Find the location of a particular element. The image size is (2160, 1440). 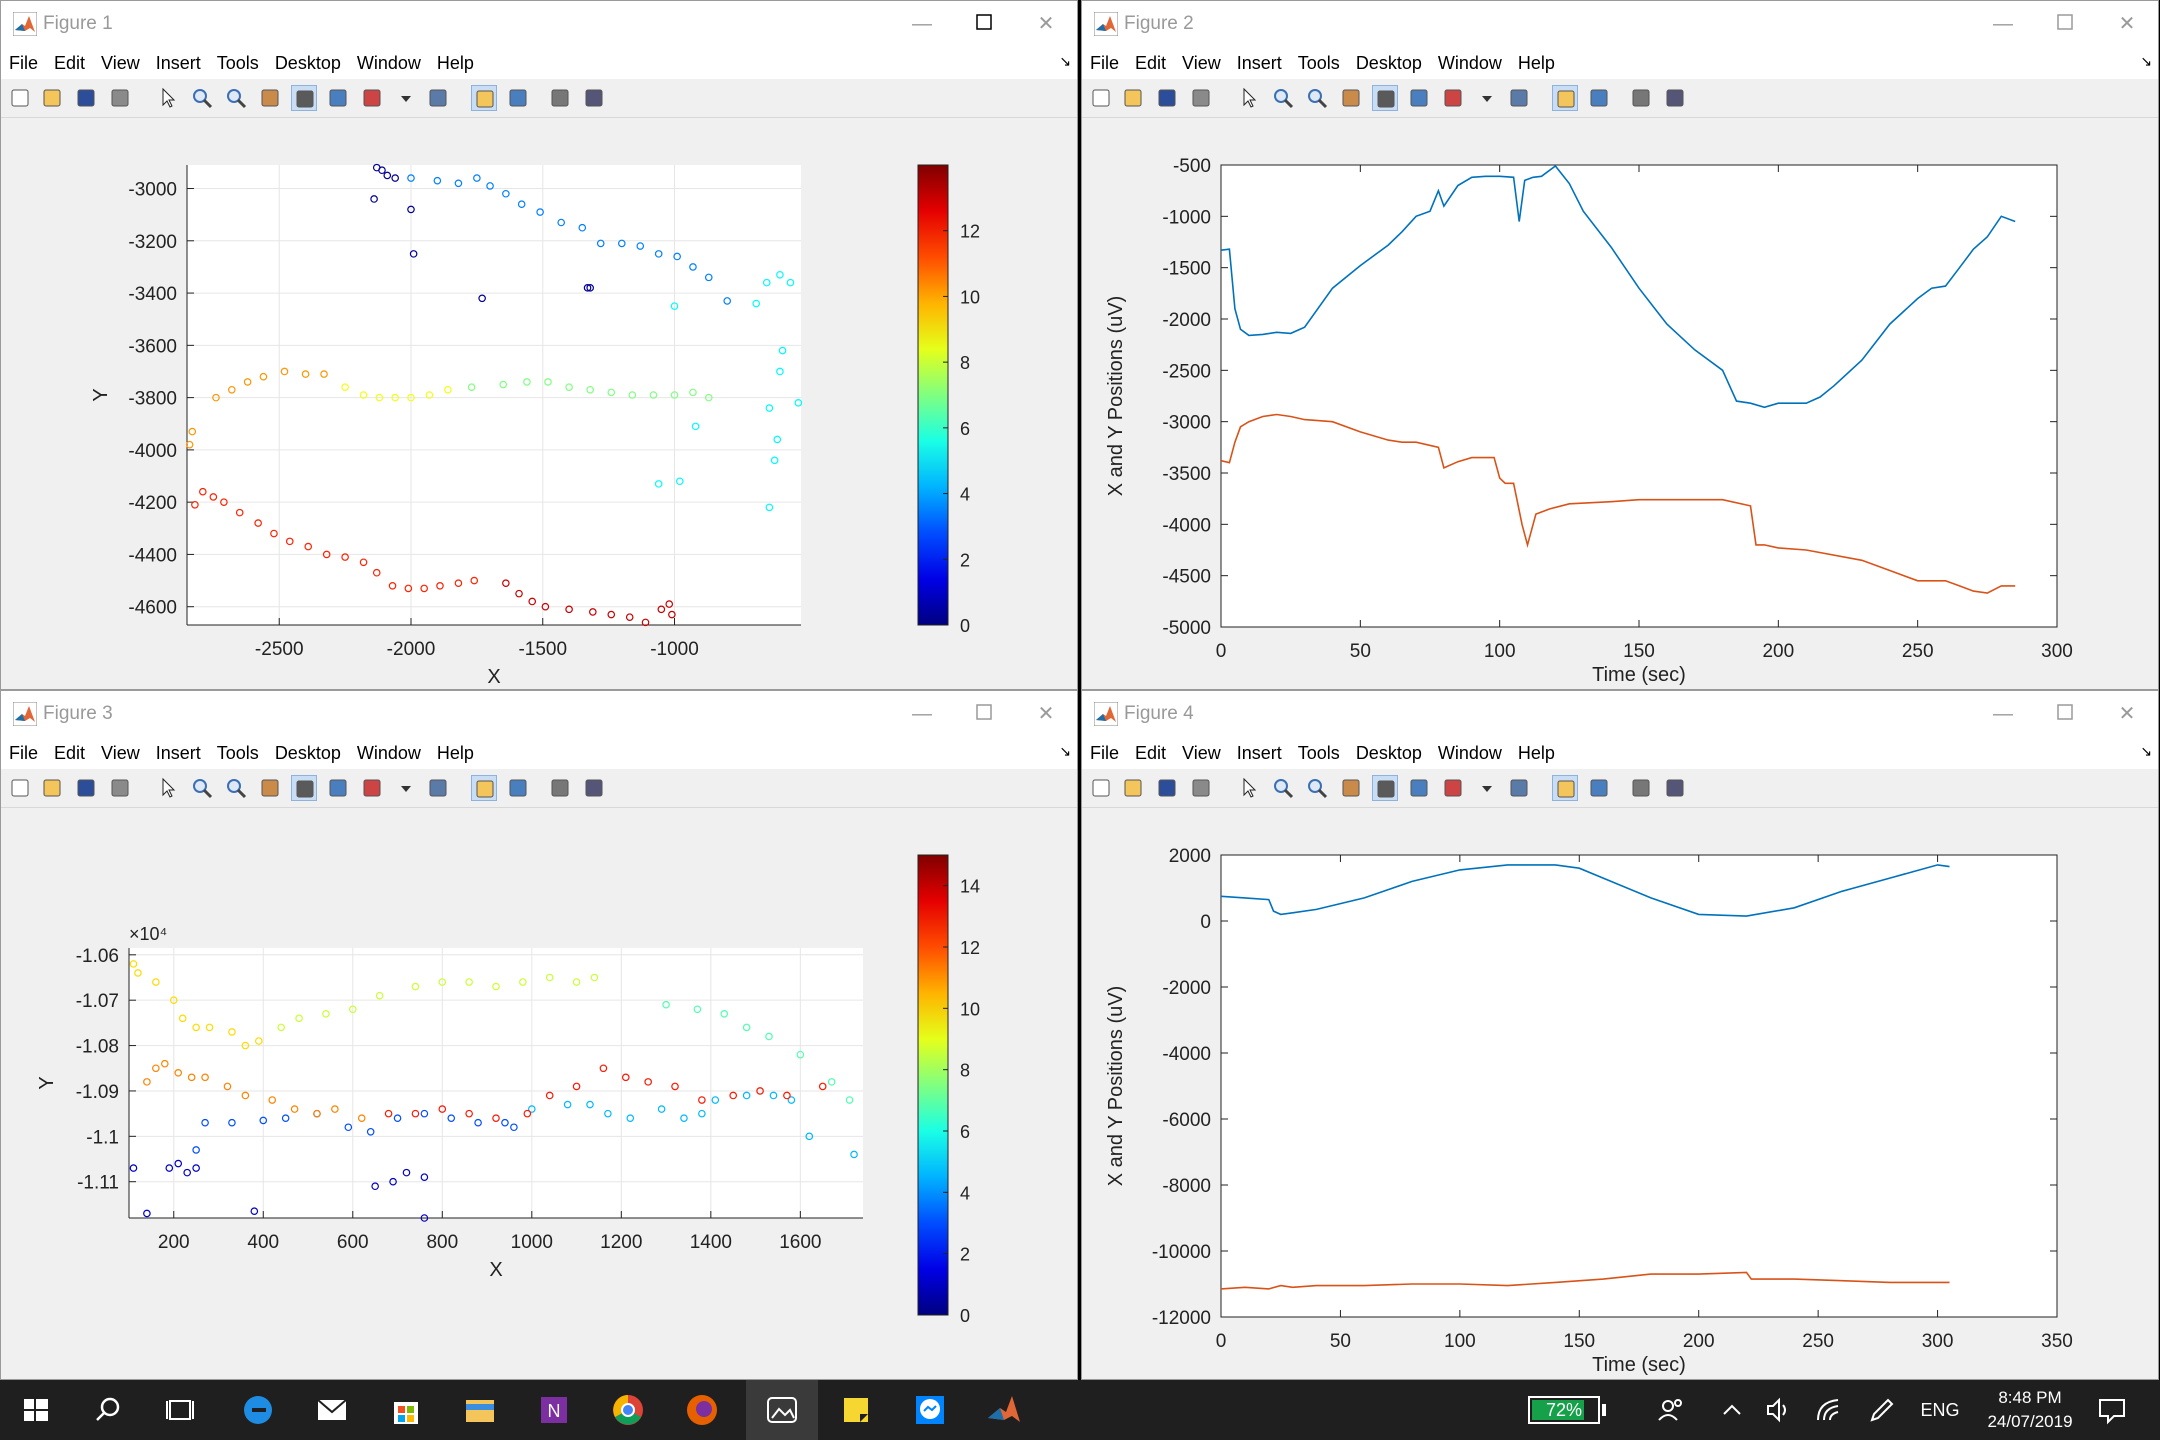

search-icon is located at coordinates (108, 1410).